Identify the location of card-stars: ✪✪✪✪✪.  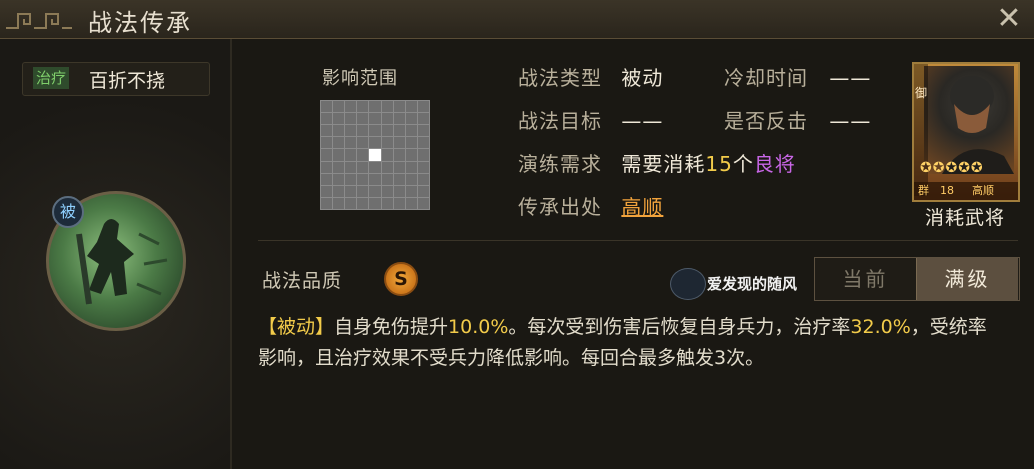
(952, 168).